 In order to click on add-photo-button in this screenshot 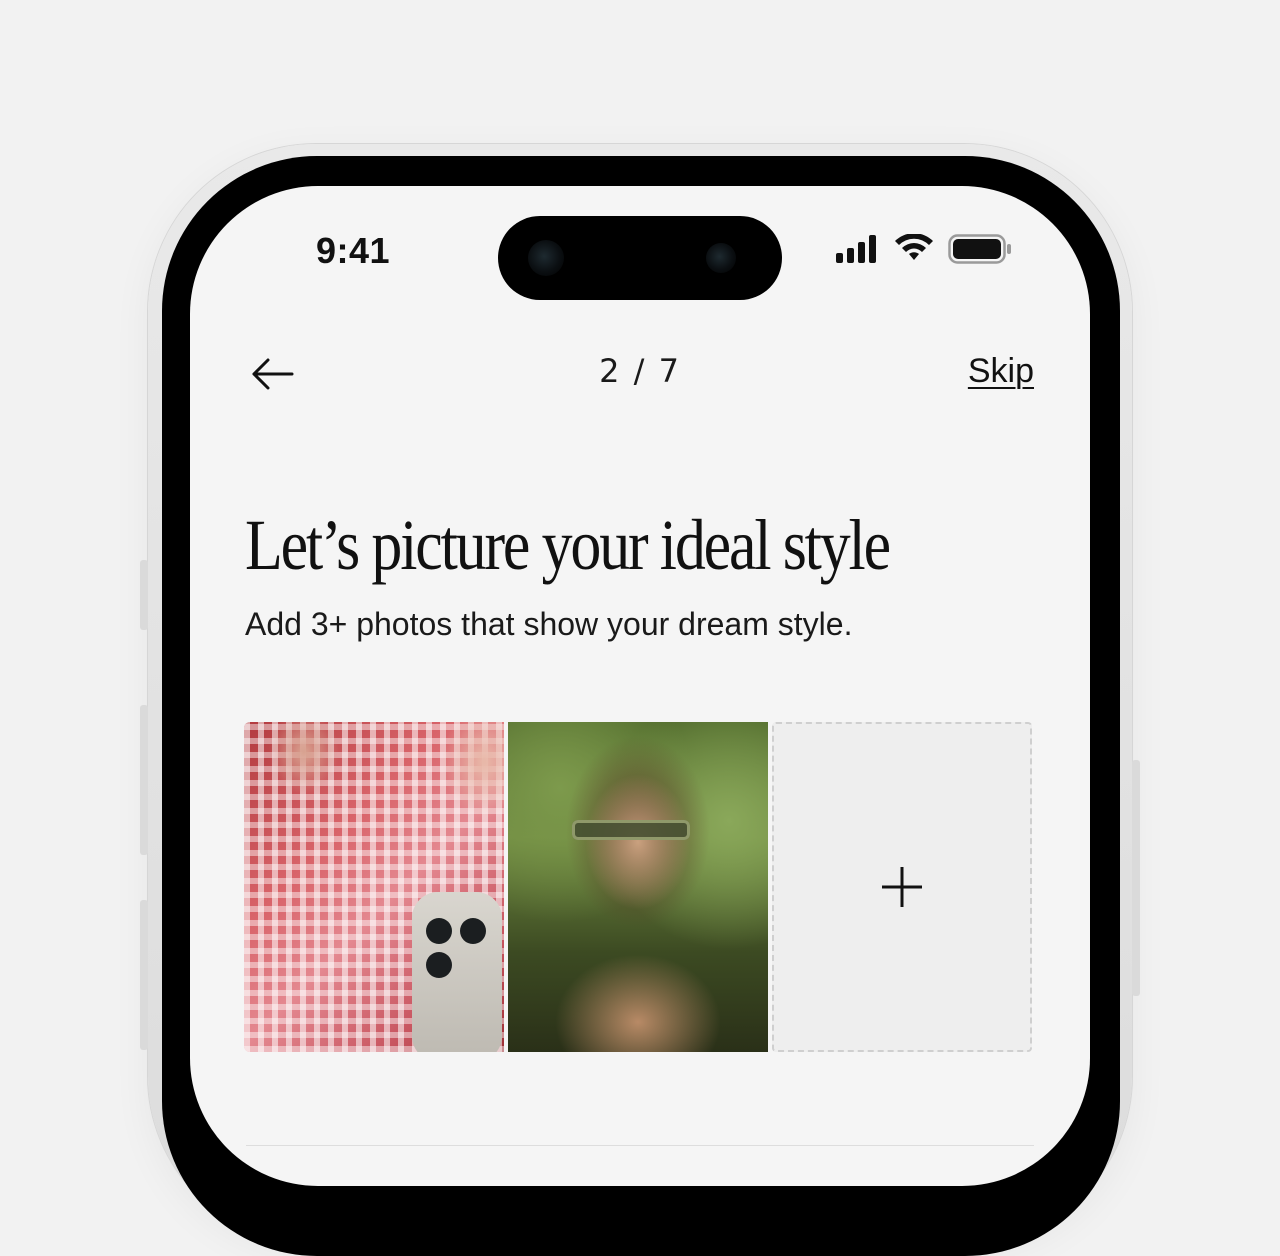, I will do `click(902, 887)`.